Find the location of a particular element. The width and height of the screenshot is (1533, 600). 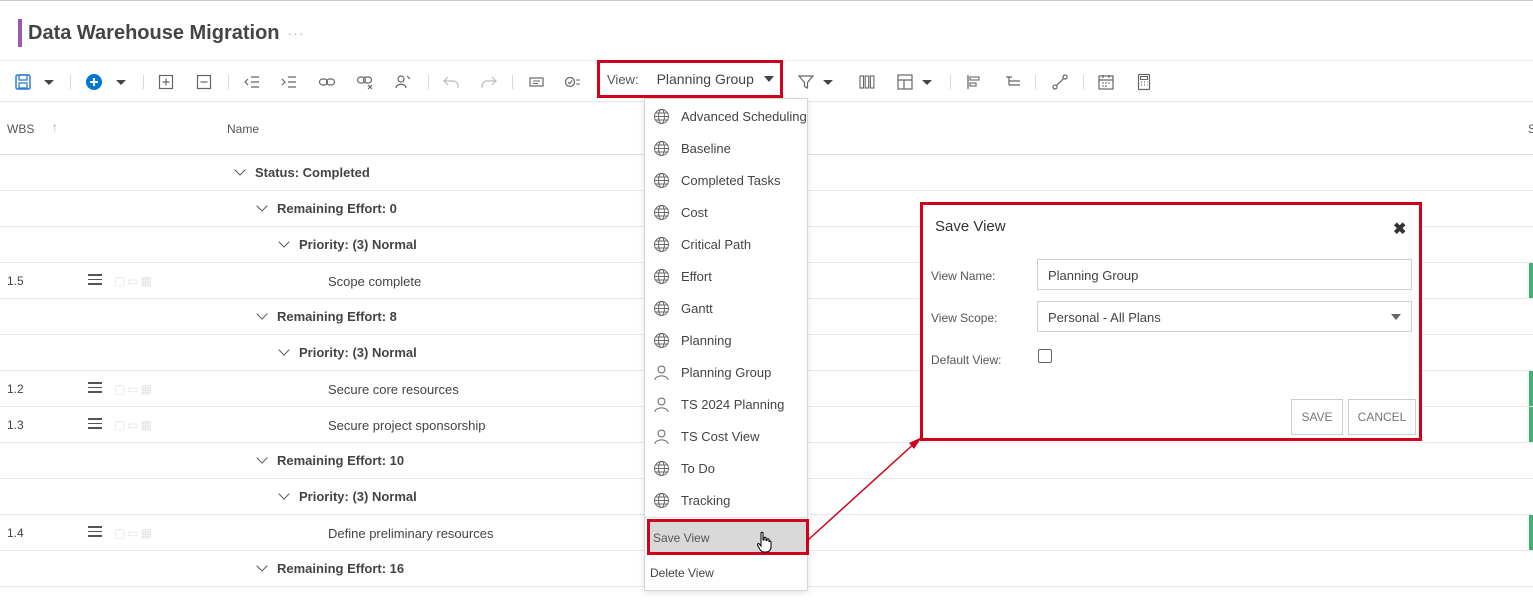

outline-icon is located at coordinates (1013, 82).